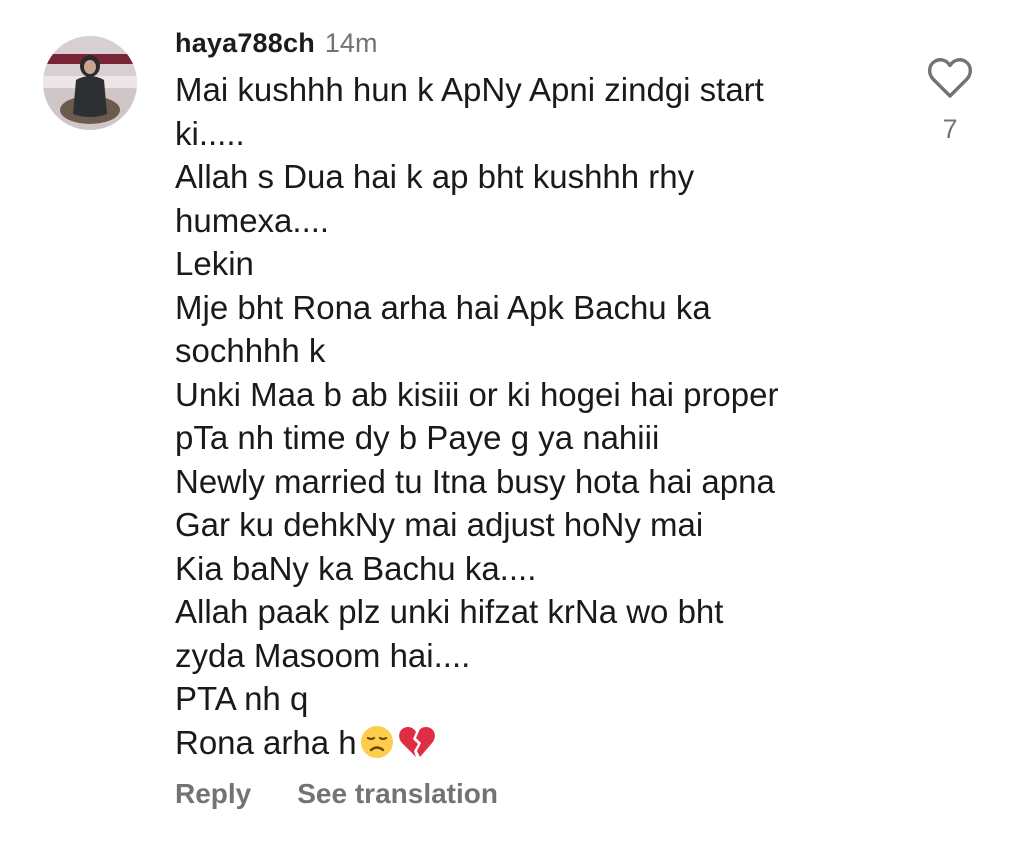 The width and height of the screenshot is (1024, 853). What do you see at coordinates (245, 43) in the screenshot?
I see `username-link: haya788ch` at bounding box center [245, 43].